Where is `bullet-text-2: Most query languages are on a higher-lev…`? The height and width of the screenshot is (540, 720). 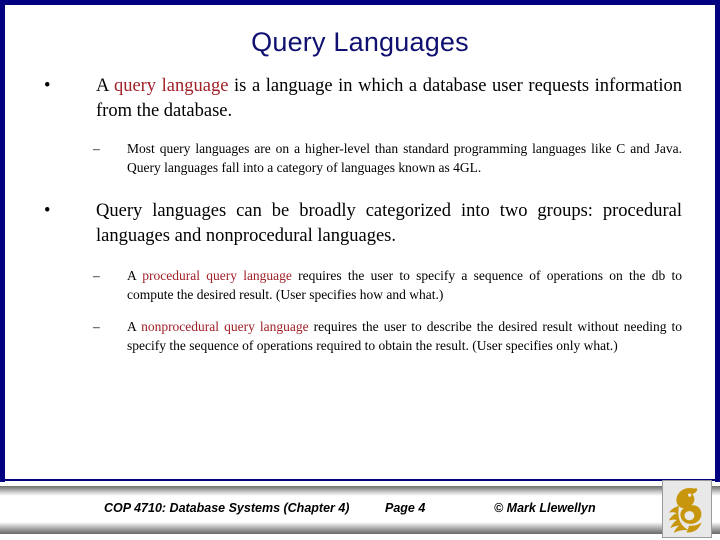
bullet-text-2: Most query languages are on a higher-lev… is located at coordinates (404, 158).